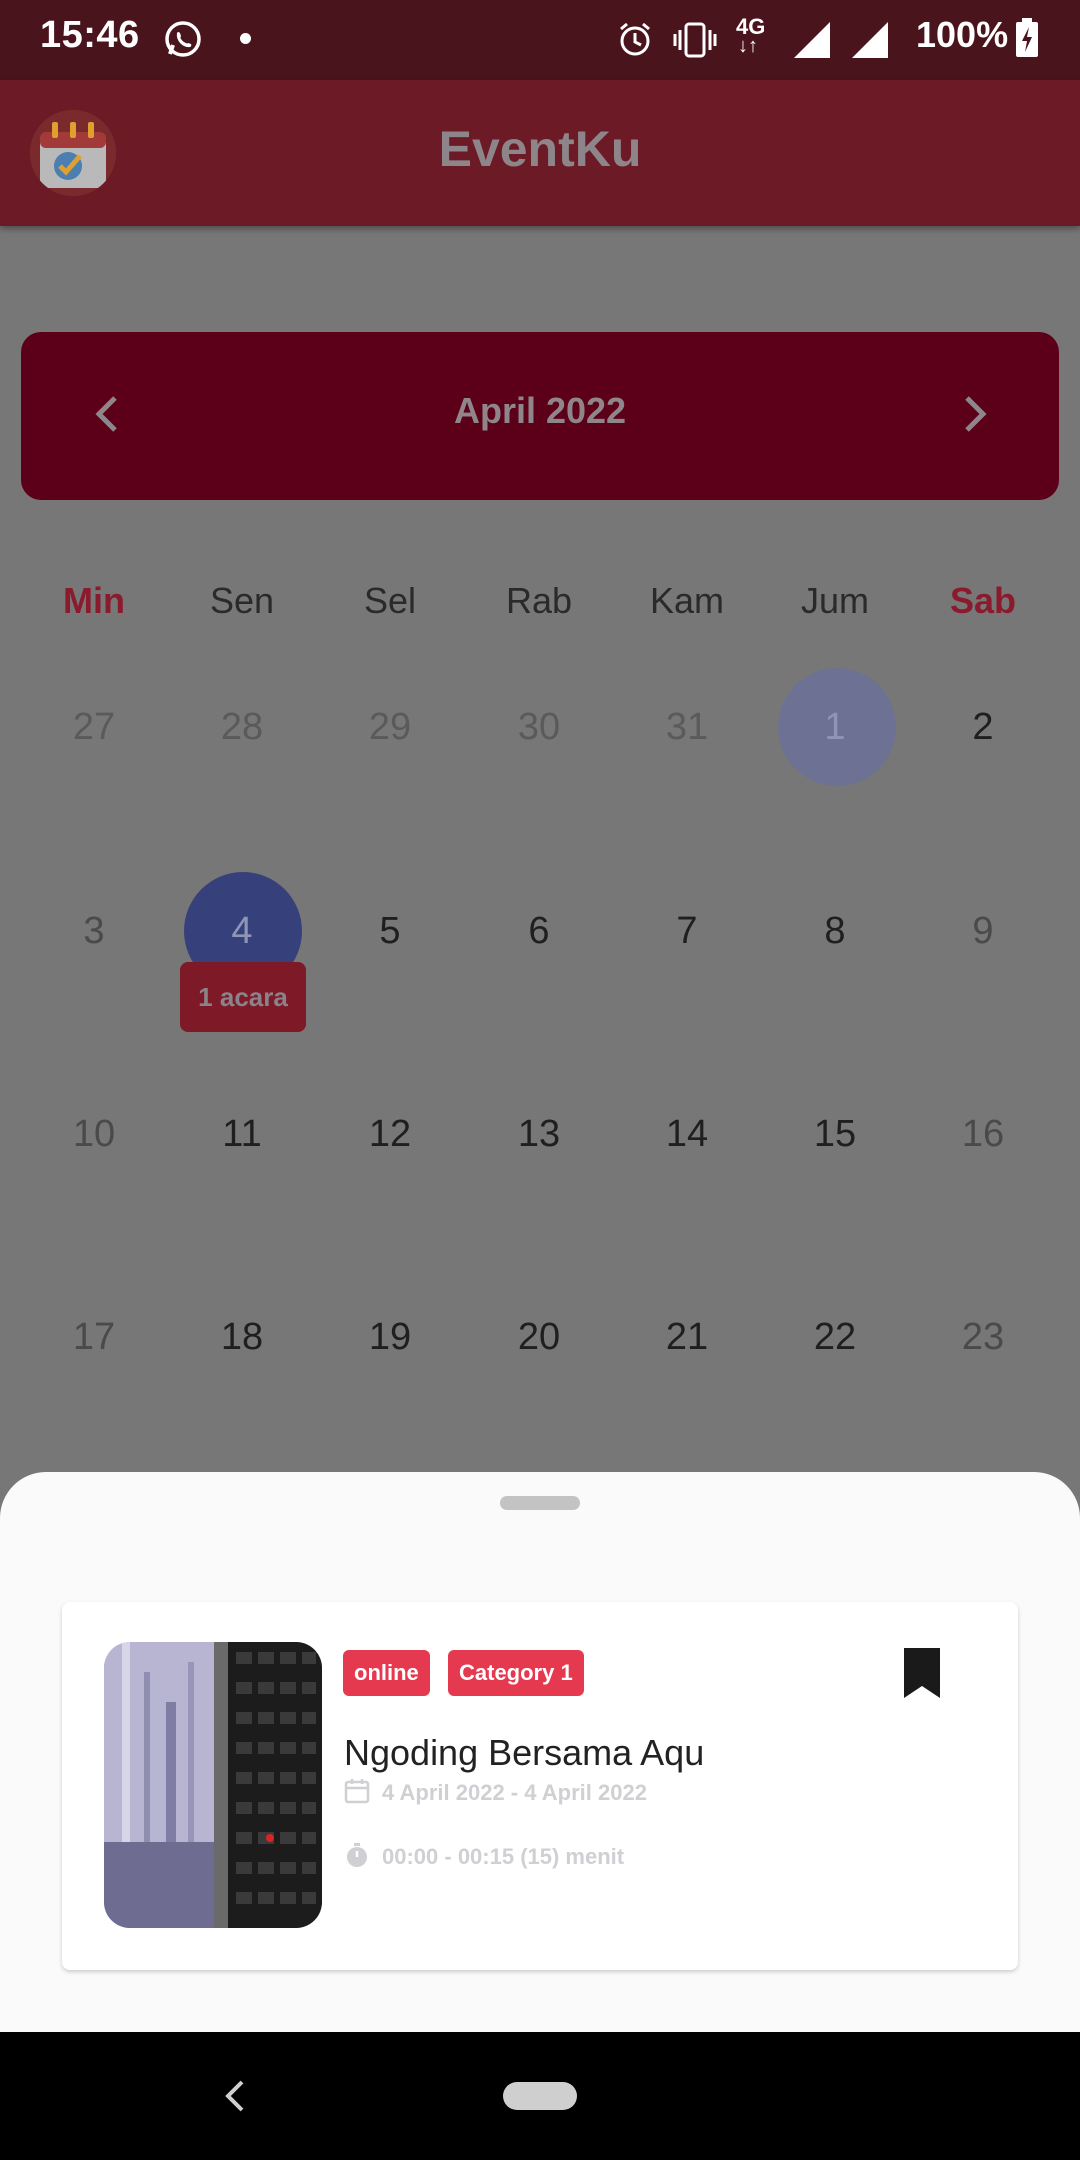  What do you see at coordinates (94, 1134) in the screenshot?
I see `calendar-day: 10` at bounding box center [94, 1134].